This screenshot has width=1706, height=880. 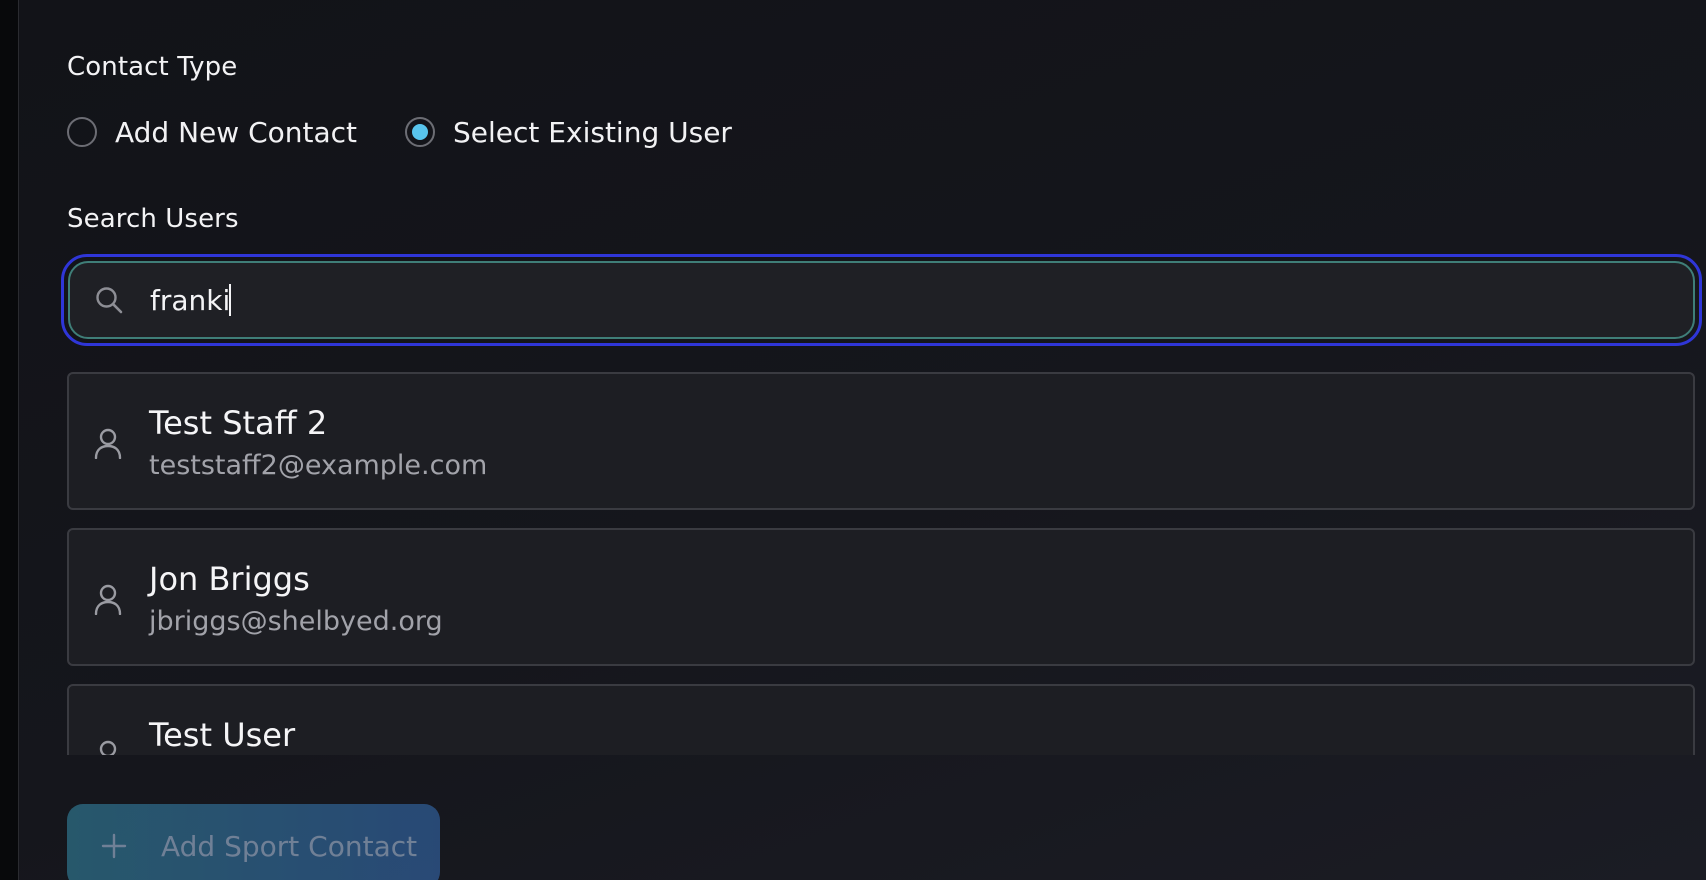 I want to click on search-input-value: franki, so click(x=190, y=300).